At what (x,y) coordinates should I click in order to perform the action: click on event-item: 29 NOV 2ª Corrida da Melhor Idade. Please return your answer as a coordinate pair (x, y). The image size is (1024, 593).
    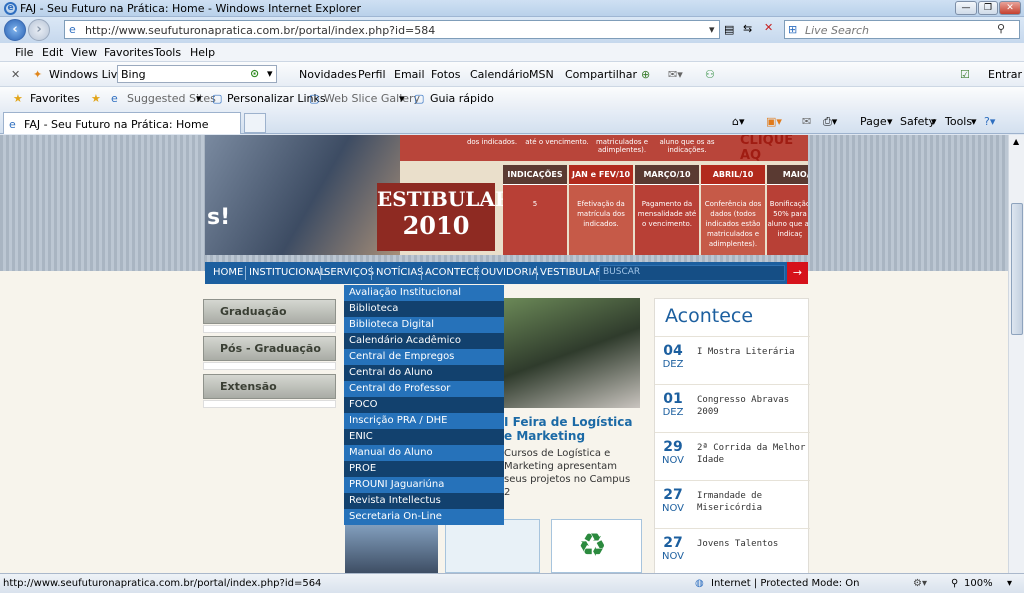
    Looking at the image, I should click on (732, 456).